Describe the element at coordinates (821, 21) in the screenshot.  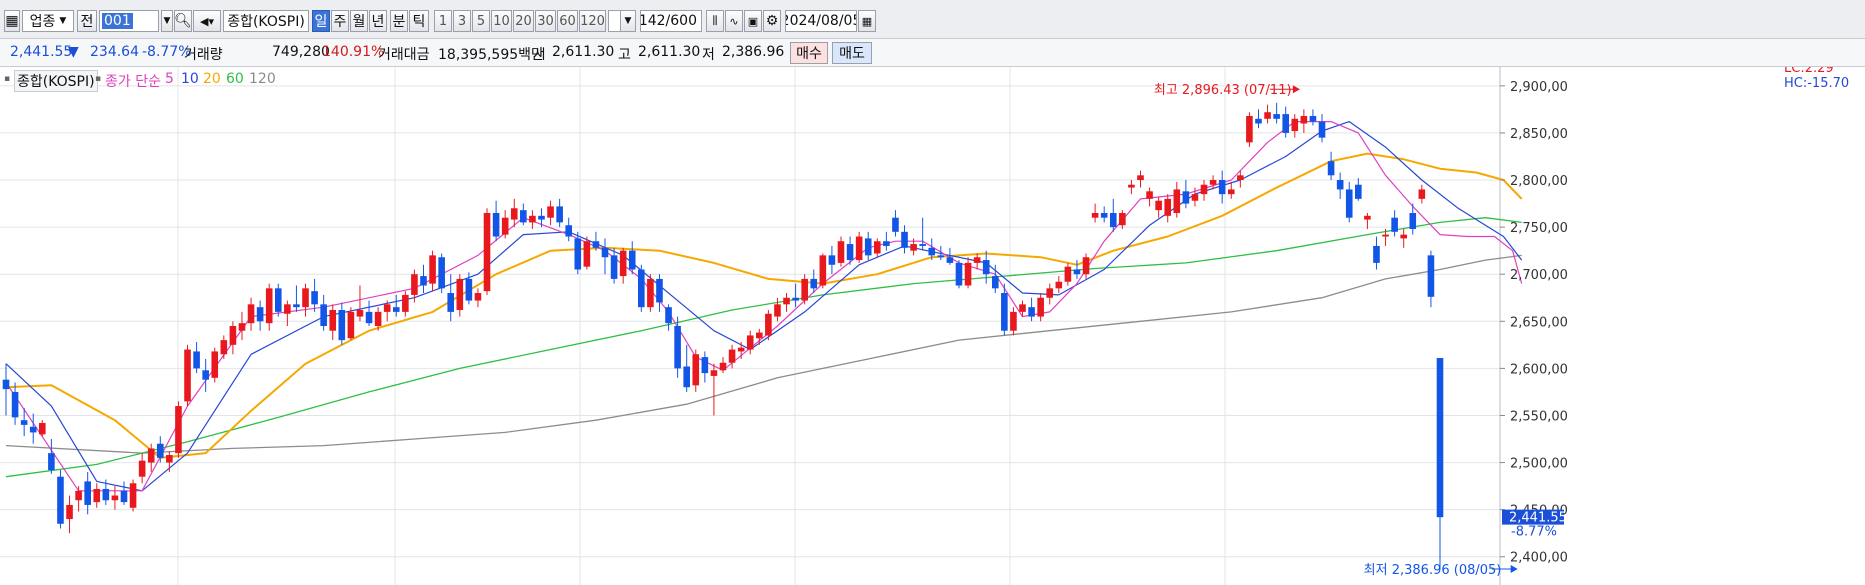
I see `date-input: 2024/08/05` at that location.